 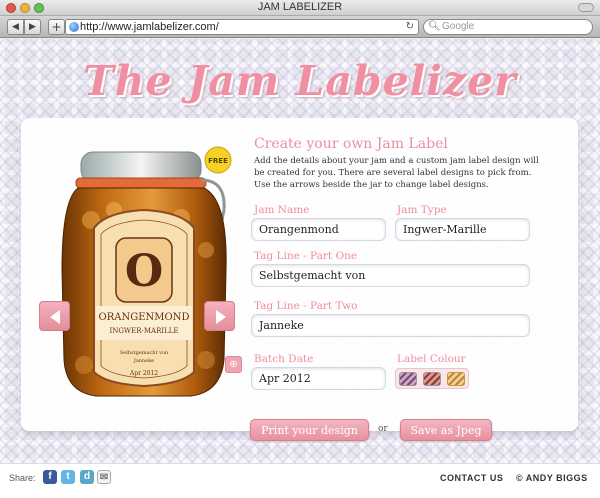 I want to click on site-logo: The Jam Labelizer, so click(x=300, y=81).